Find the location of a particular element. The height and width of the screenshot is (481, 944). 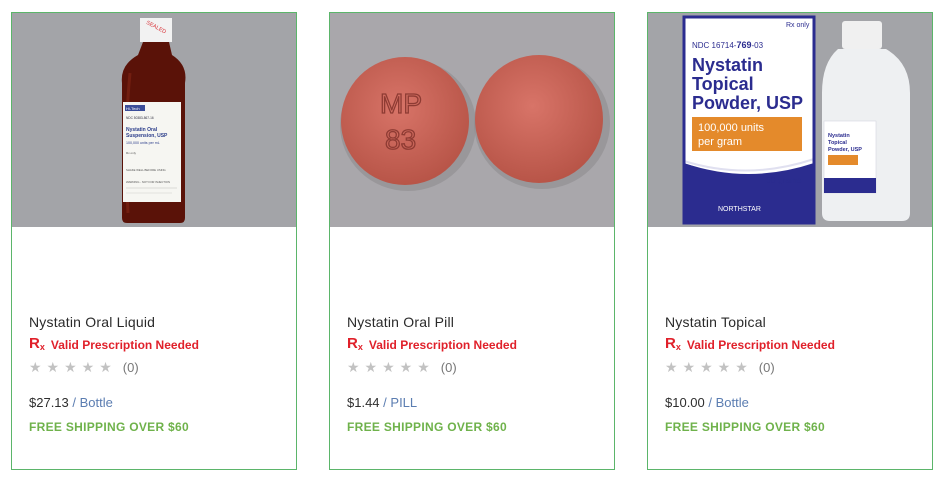

box-title-3: Powder, USP is located at coordinates (747, 103).